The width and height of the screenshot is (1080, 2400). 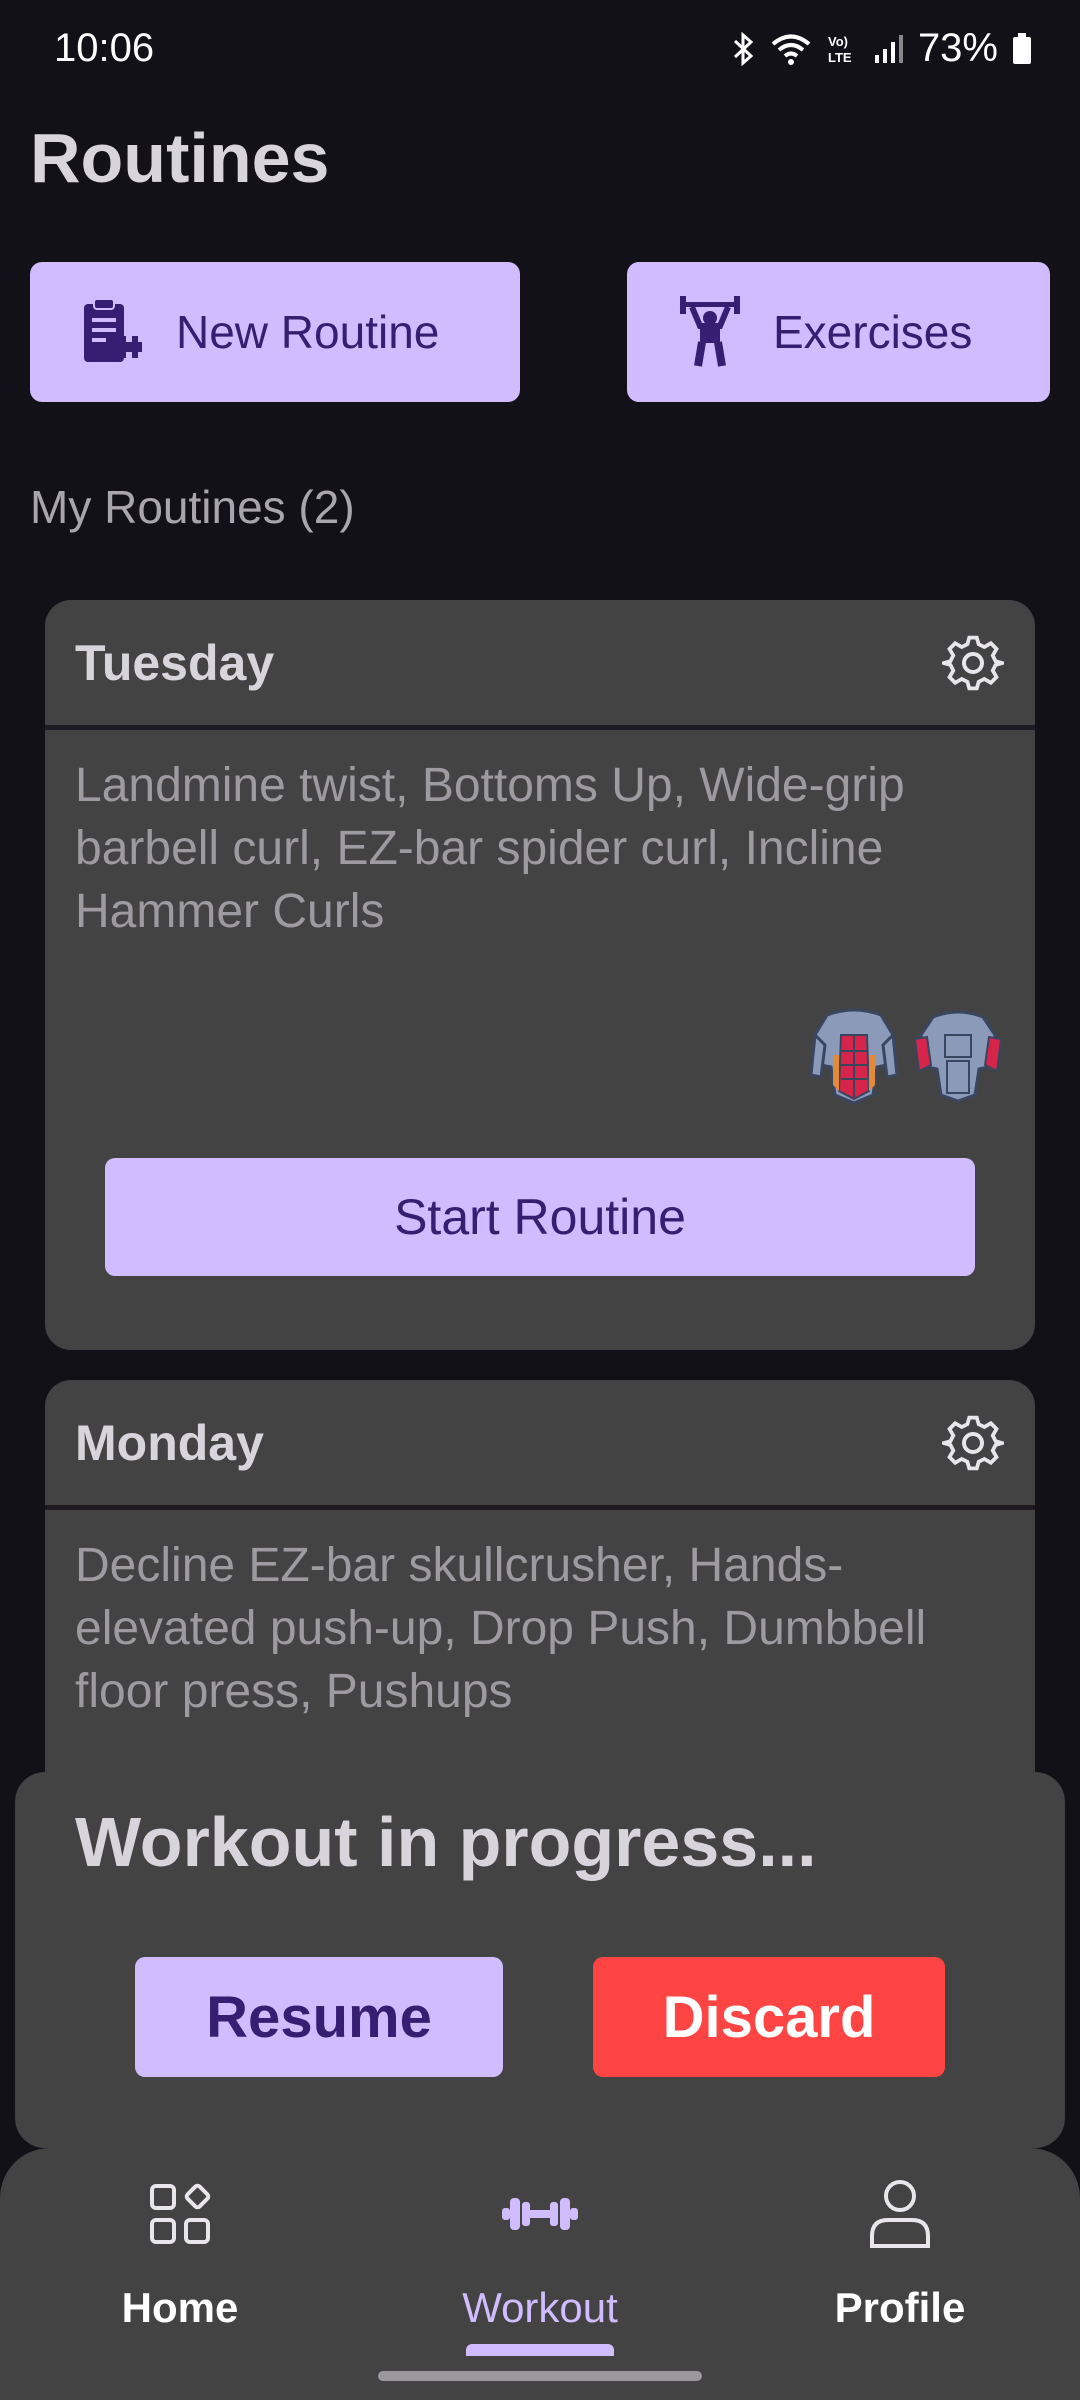 I want to click on nav-label-home: Home, so click(x=180, y=2307).